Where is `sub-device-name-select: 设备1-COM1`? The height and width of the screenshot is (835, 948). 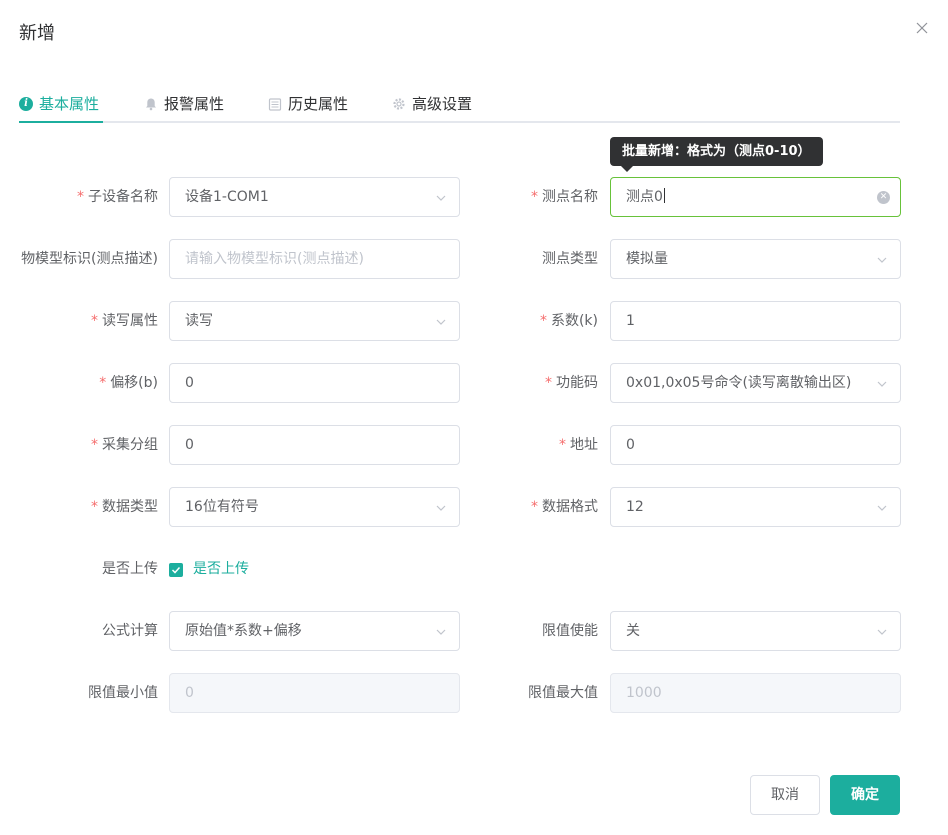
sub-device-name-select: 设备1-COM1 is located at coordinates (314, 197).